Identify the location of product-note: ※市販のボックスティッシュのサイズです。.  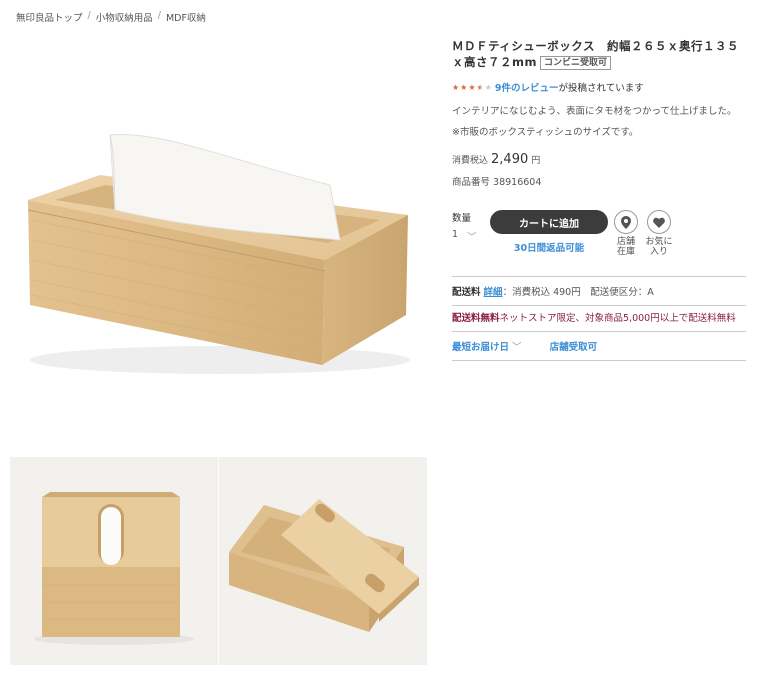
(545, 132).